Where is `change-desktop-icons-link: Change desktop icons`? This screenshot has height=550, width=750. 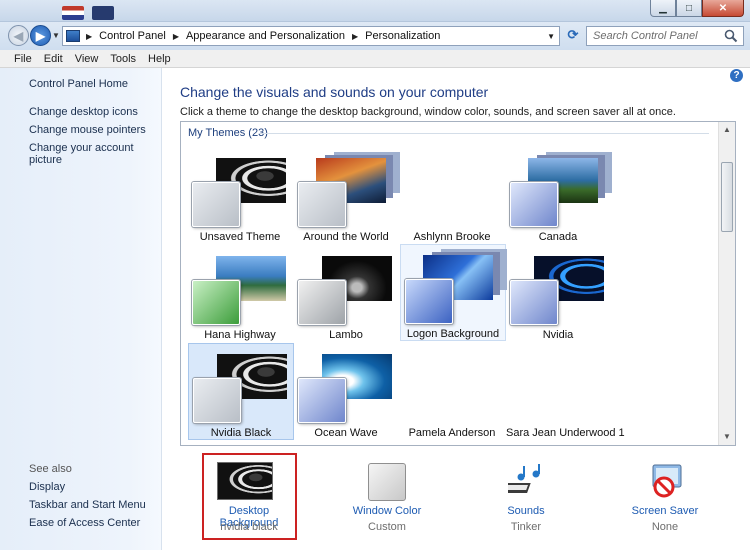 change-desktop-icons-link: Change desktop icons is located at coordinates (83, 112).